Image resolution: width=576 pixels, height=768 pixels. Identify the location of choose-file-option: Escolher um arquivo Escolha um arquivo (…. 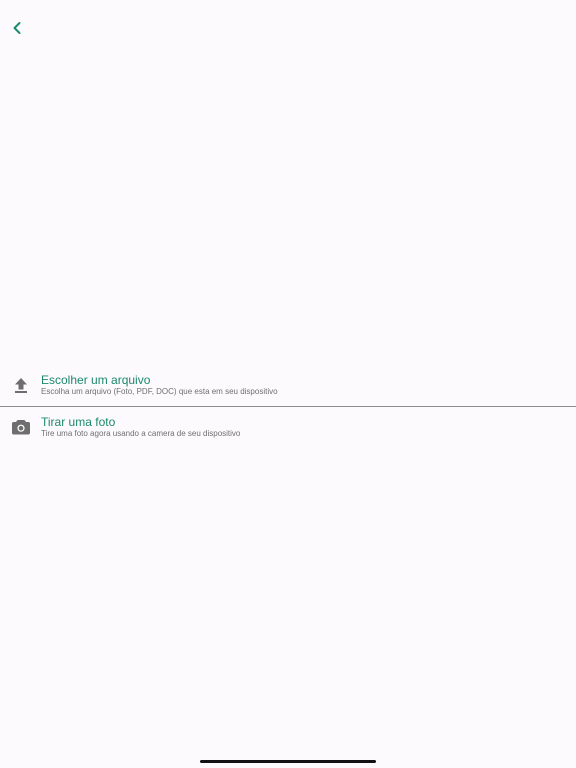
(288, 386).